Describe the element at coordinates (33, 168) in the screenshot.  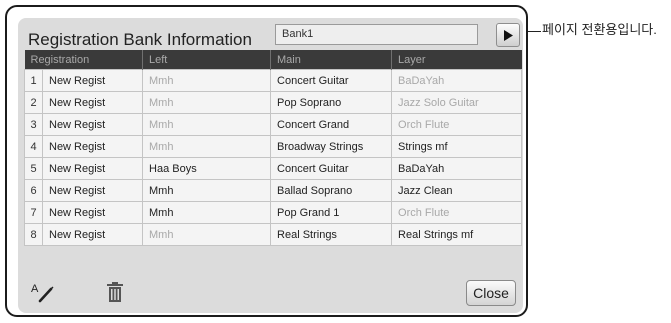
I see `row-number: 5` at that location.